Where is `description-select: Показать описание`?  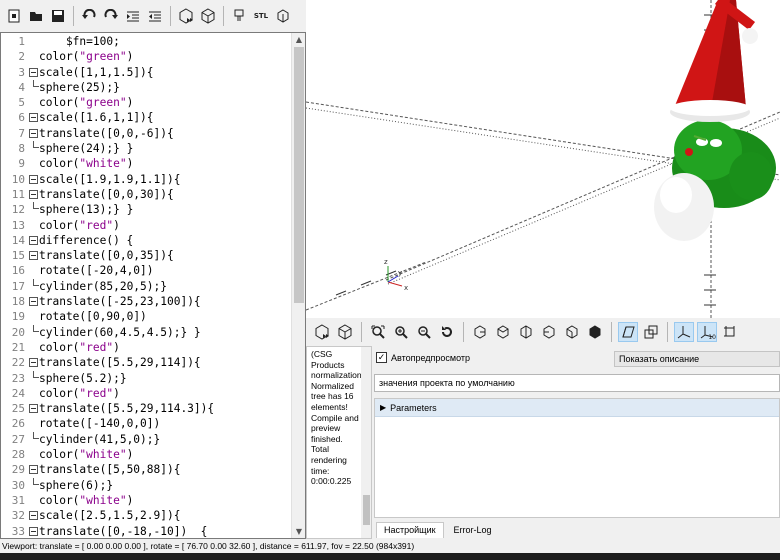 description-select: Показать описание is located at coordinates (697, 359).